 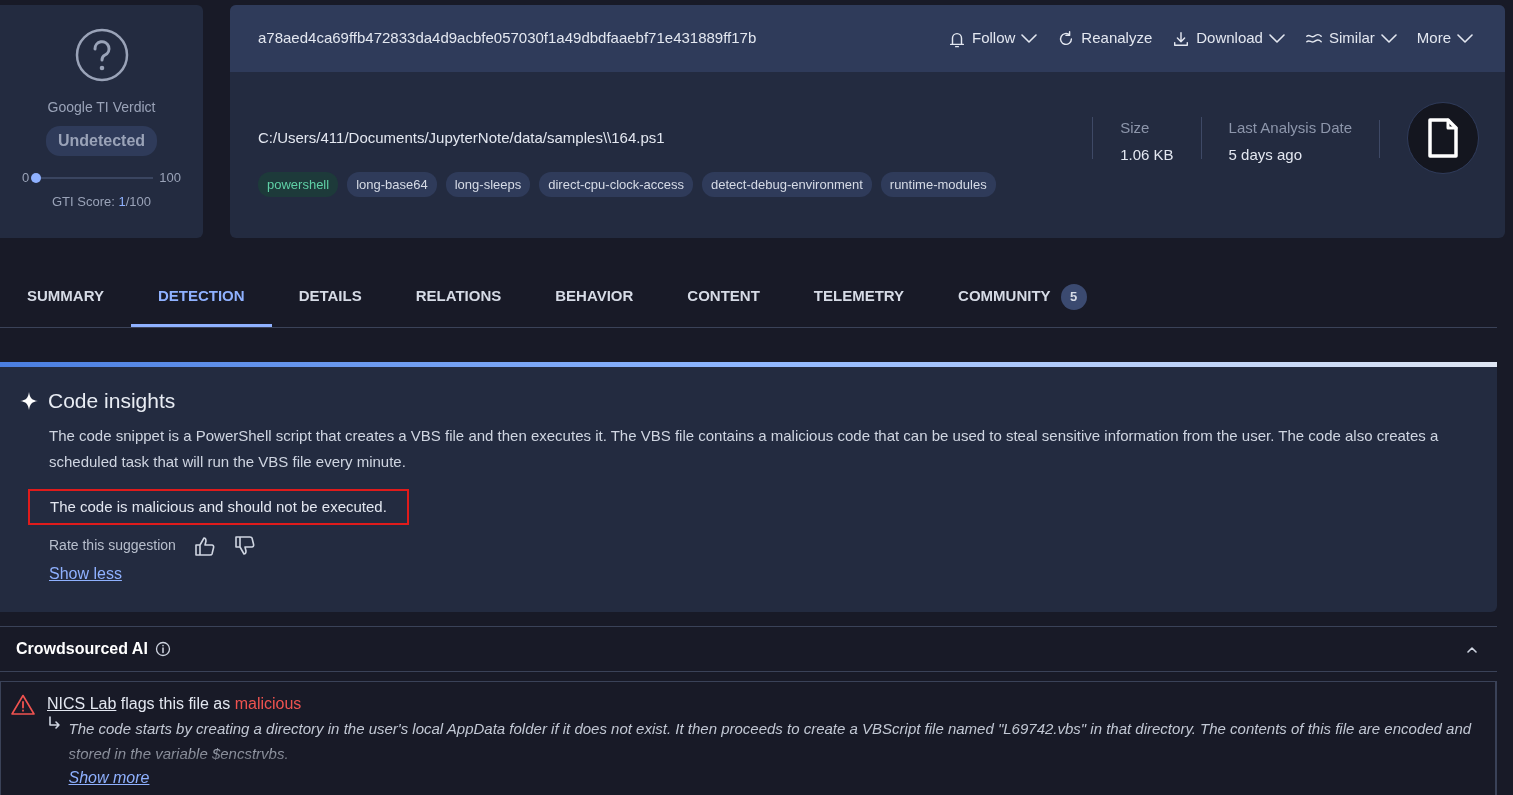 I want to click on source-link: NICS Lab, so click(x=82, y=703).